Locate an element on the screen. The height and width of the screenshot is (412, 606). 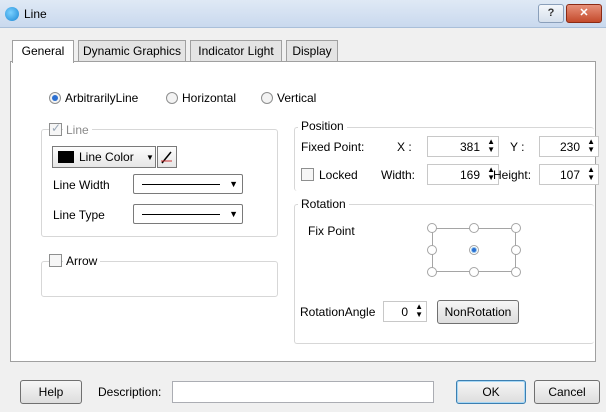
y-value: 230 is located at coordinates (569, 147).